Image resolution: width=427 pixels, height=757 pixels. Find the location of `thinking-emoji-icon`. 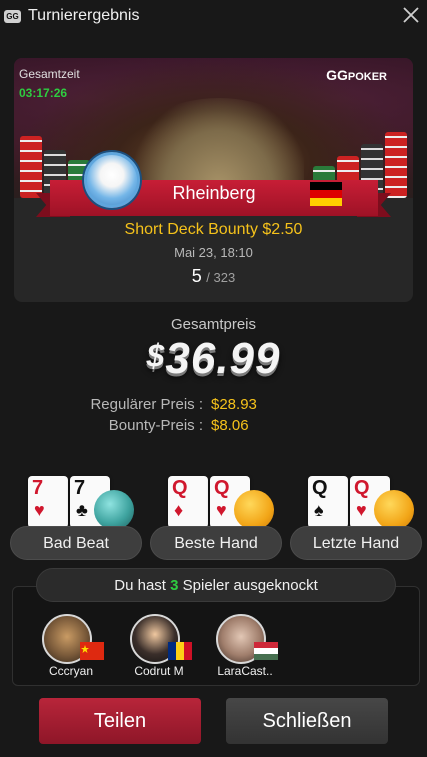

thinking-emoji-icon is located at coordinates (254, 510).